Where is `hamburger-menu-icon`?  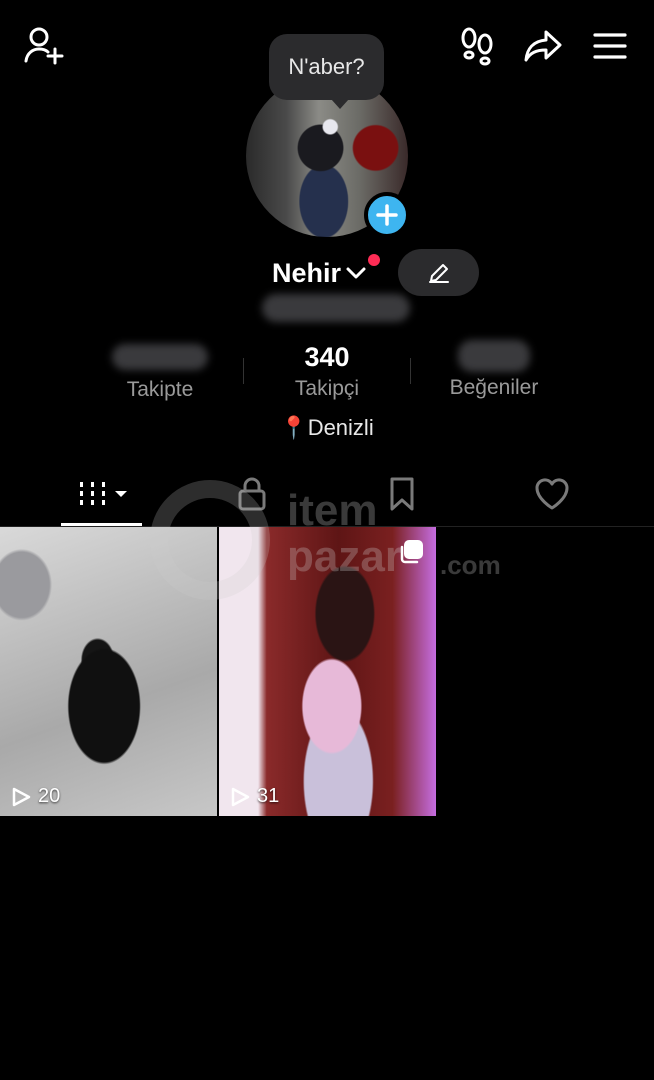 hamburger-menu-icon is located at coordinates (610, 46).